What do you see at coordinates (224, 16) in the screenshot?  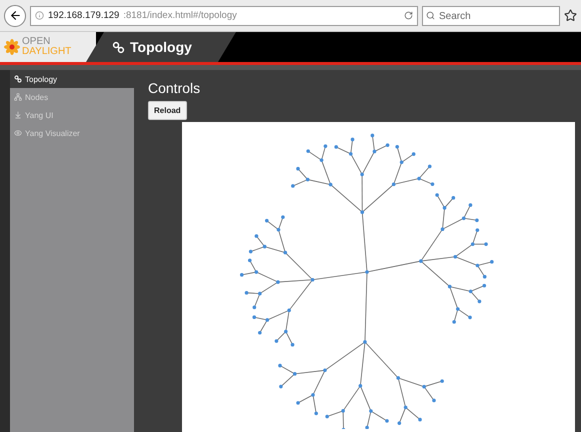 I see `url-field: 192.168.179.129 :8181/index.html#/topology` at bounding box center [224, 16].